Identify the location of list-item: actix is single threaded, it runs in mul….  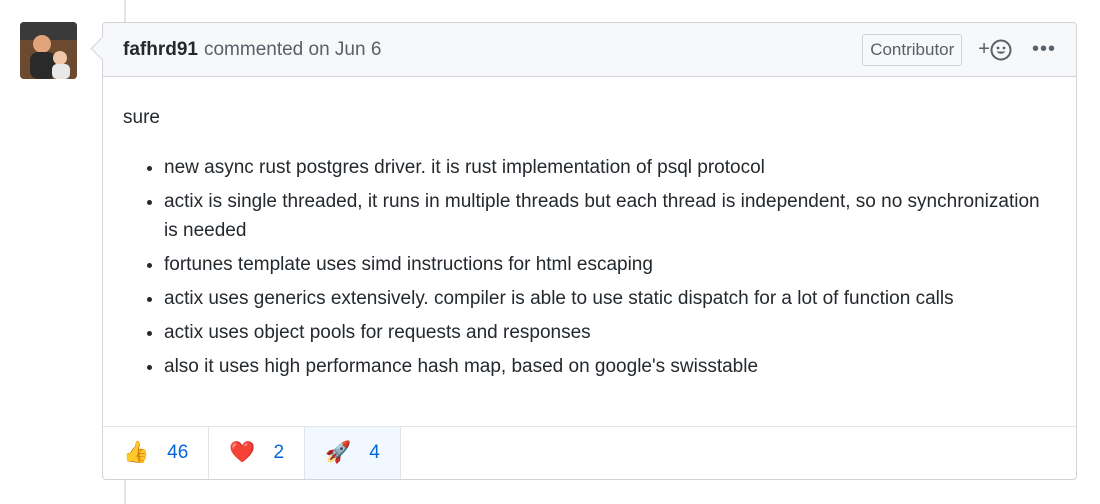
(610, 216).